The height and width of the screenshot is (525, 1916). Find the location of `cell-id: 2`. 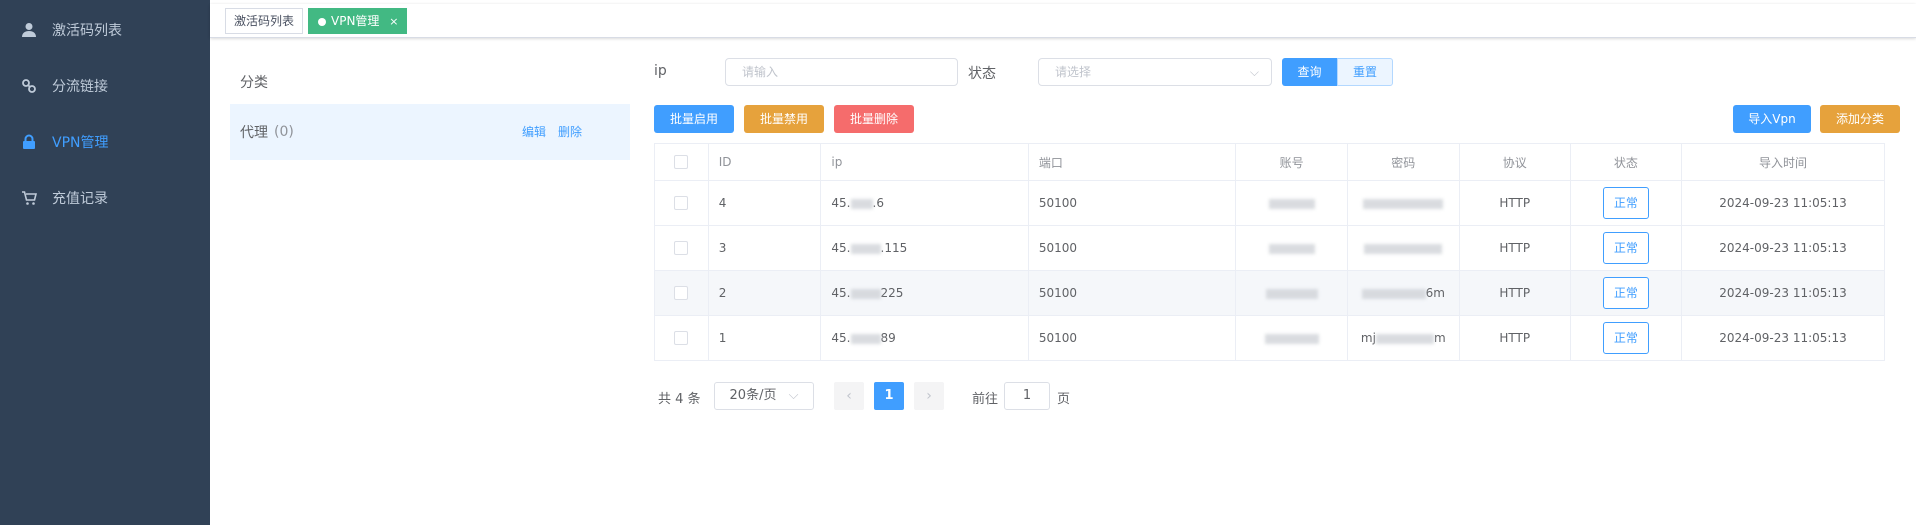

cell-id: 2 is located at coordinates (764, 293).